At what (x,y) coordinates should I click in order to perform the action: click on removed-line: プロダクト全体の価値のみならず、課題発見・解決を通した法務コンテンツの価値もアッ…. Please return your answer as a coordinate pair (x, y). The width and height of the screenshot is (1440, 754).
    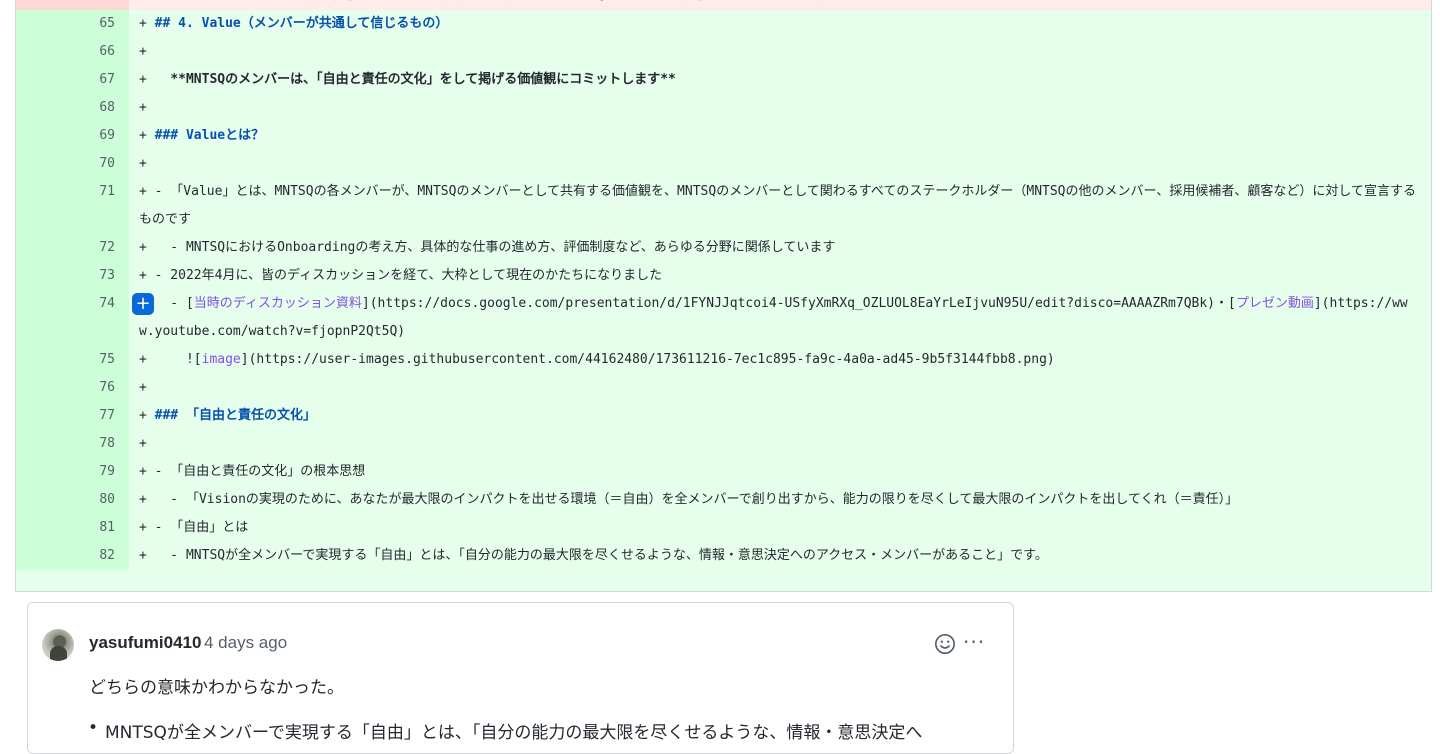
    Looking at the image, I should click on (723, 5).